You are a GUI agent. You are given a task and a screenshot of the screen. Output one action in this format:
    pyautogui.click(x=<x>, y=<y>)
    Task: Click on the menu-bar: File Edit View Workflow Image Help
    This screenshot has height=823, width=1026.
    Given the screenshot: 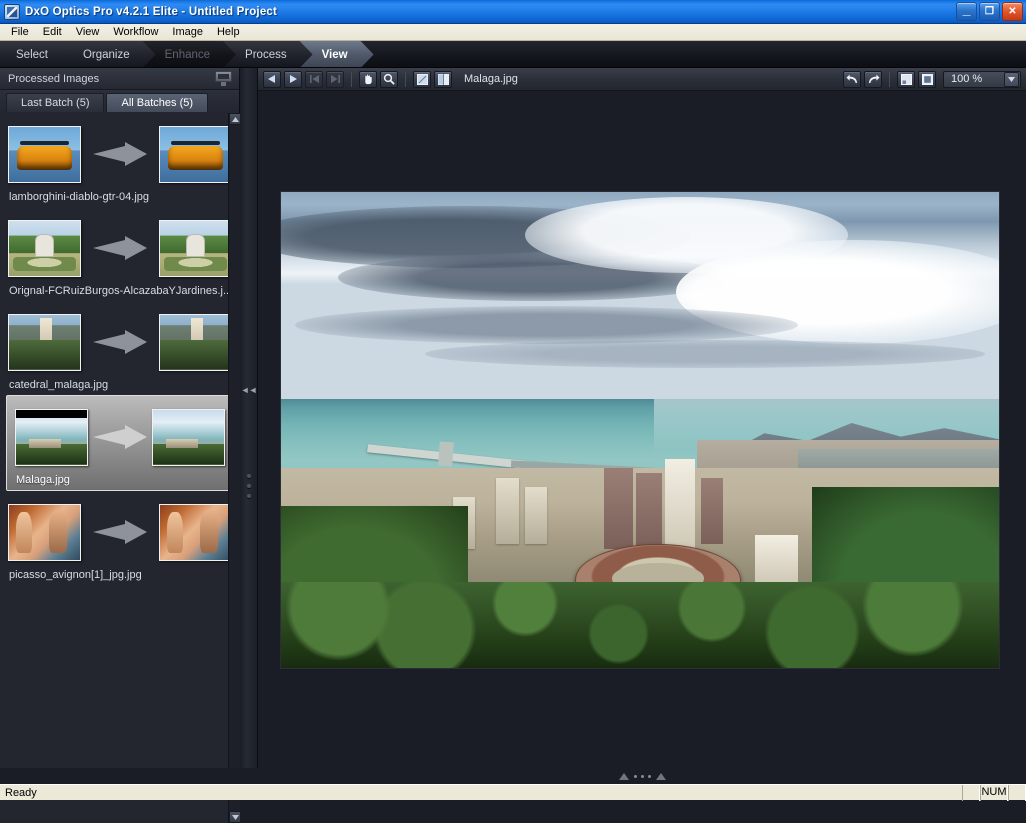 What is the action you would take?
    pyautogui.click(x=513, y=32)
    